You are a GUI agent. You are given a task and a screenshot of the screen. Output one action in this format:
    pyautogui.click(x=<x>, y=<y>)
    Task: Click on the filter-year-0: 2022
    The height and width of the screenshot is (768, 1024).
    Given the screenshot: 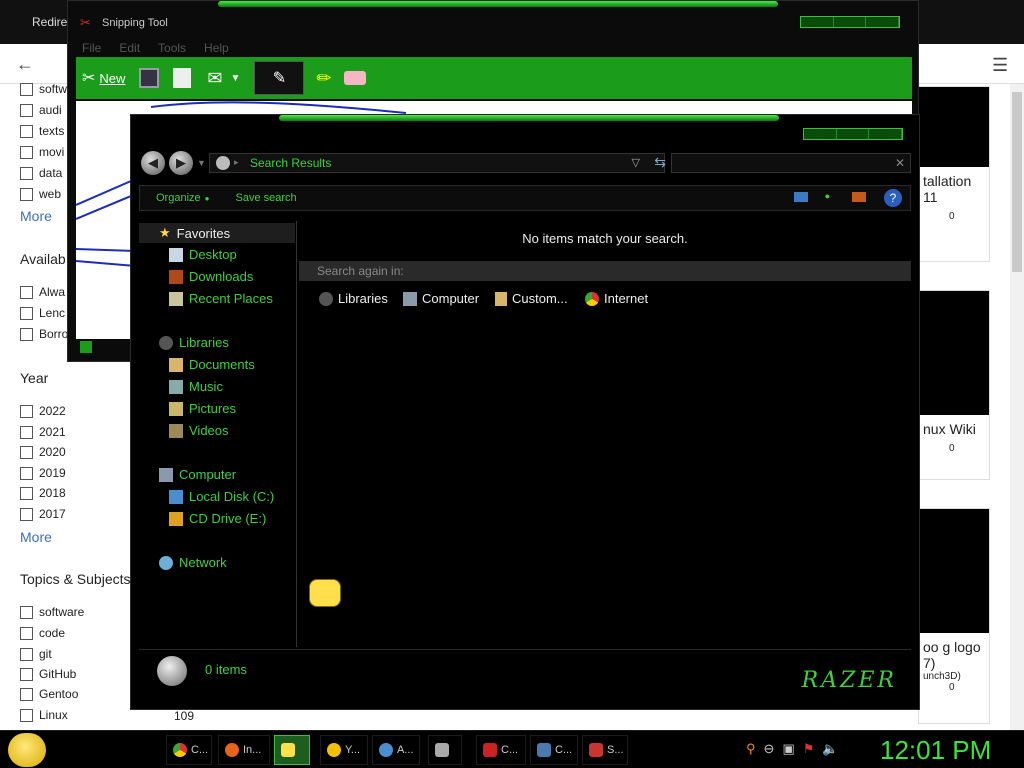 What is the action you would take?
    pyautogui.click(x=43, y=411)
    